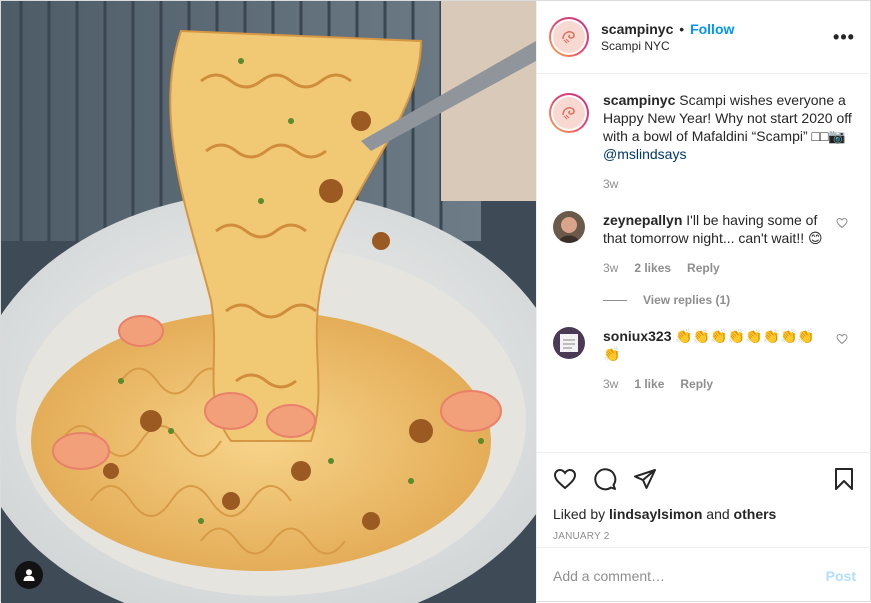  Describe the element at coordinates (579, 514) in the screenshot. I see `liked-by-prefix: Liked by` at that location.